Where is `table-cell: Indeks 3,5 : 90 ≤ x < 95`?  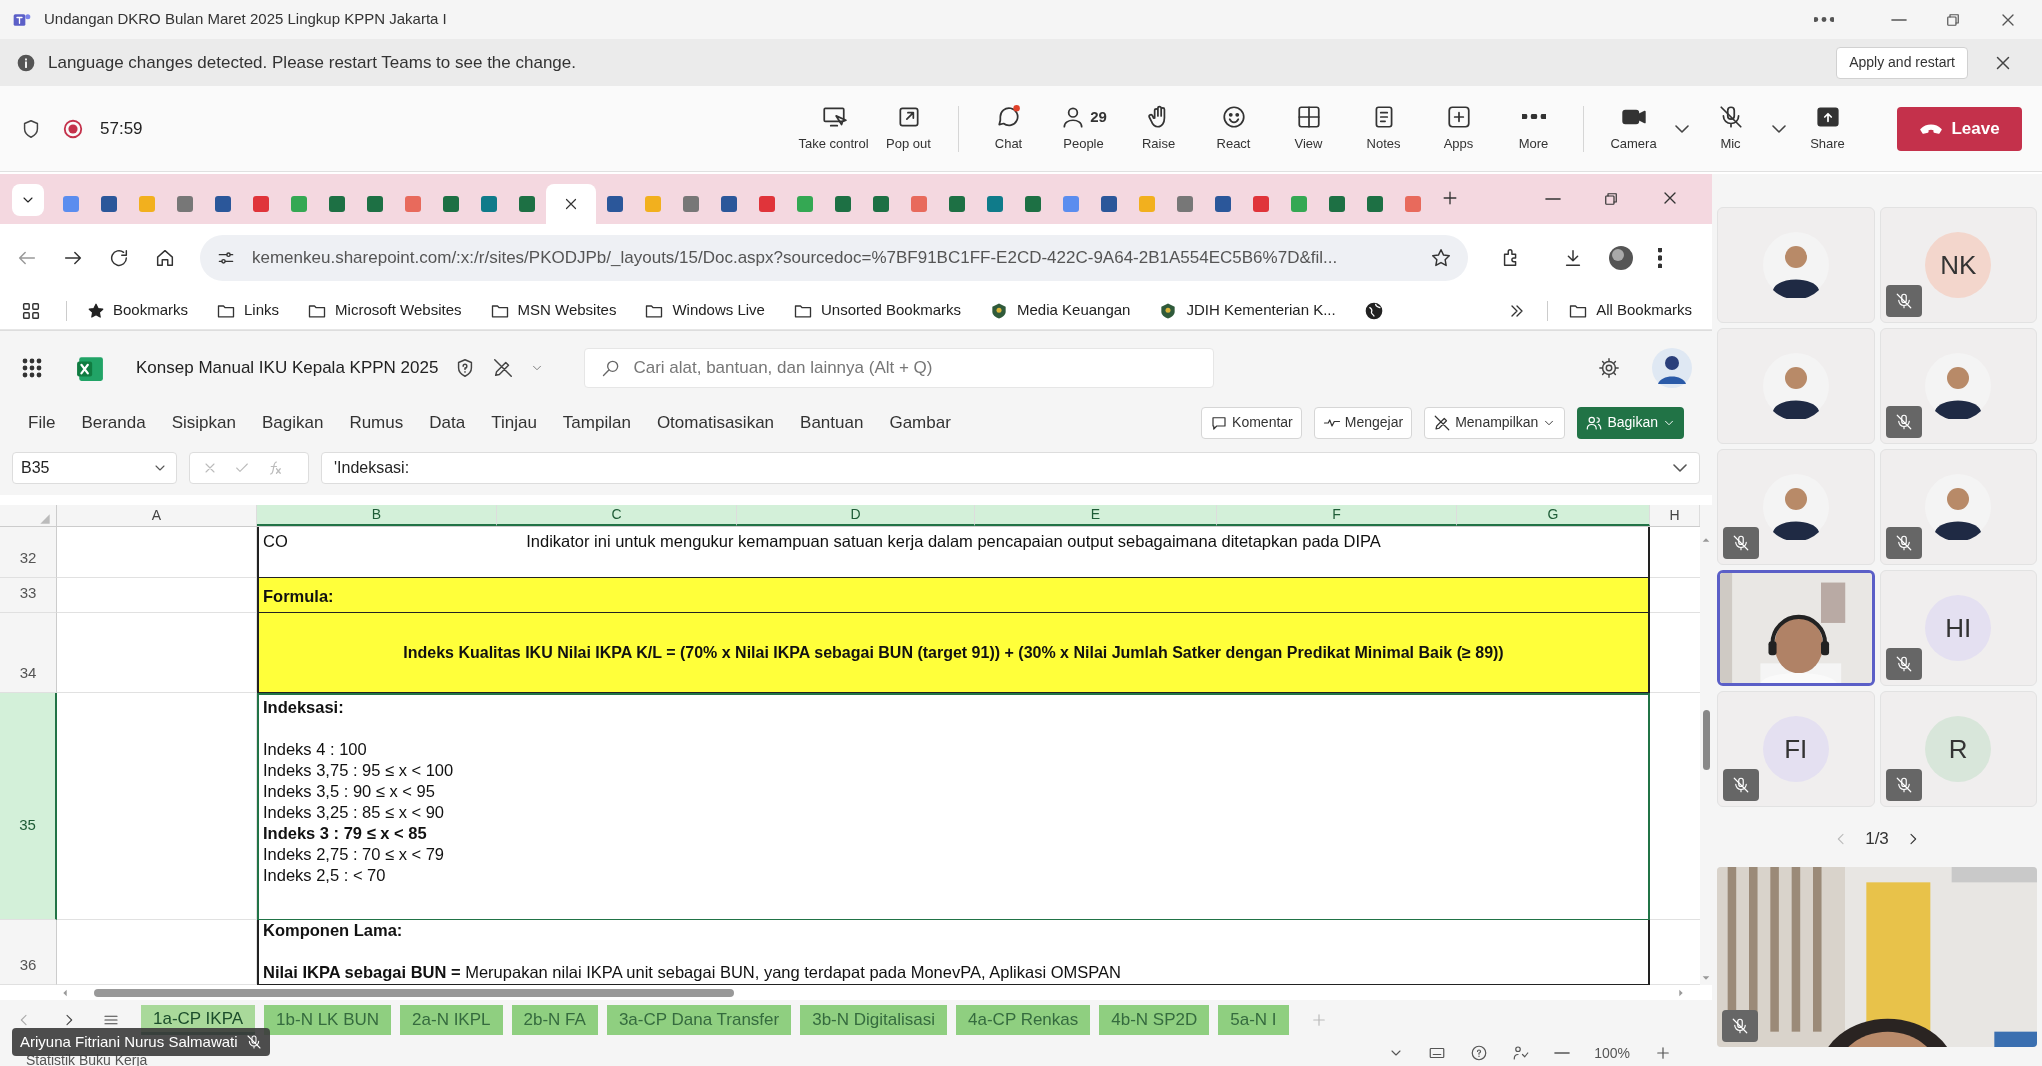 table-cell: Indeks 3,5 : 90 ≤ x < 95 is located at coordinates (349, 791).